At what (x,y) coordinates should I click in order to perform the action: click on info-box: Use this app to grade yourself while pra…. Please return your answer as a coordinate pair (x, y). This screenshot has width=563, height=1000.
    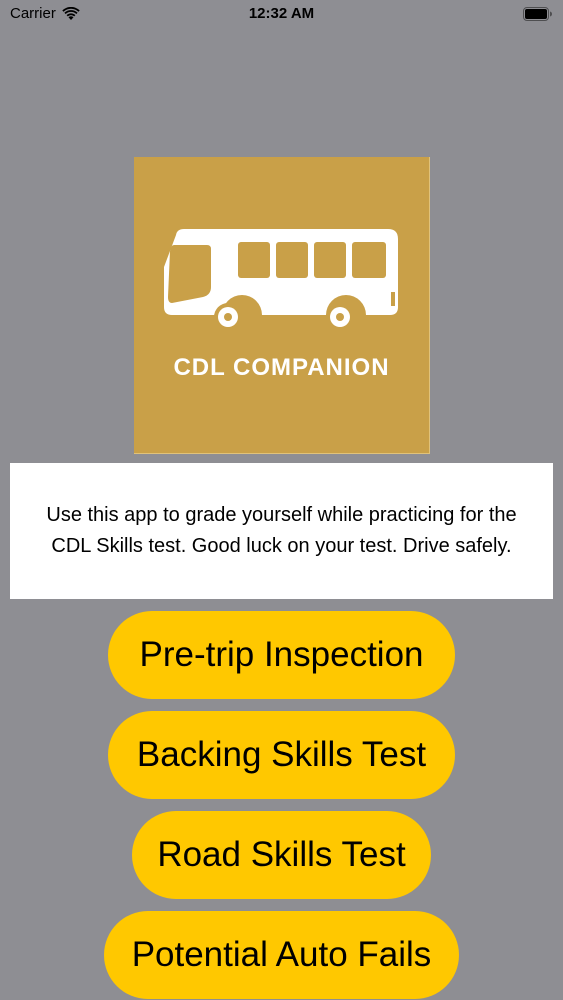
    Looking at the image, I should click on (281, 531).